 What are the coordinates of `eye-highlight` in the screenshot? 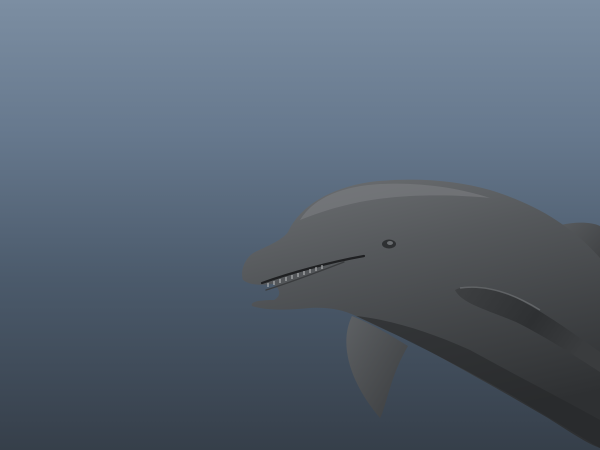 It's located at (390, 243).